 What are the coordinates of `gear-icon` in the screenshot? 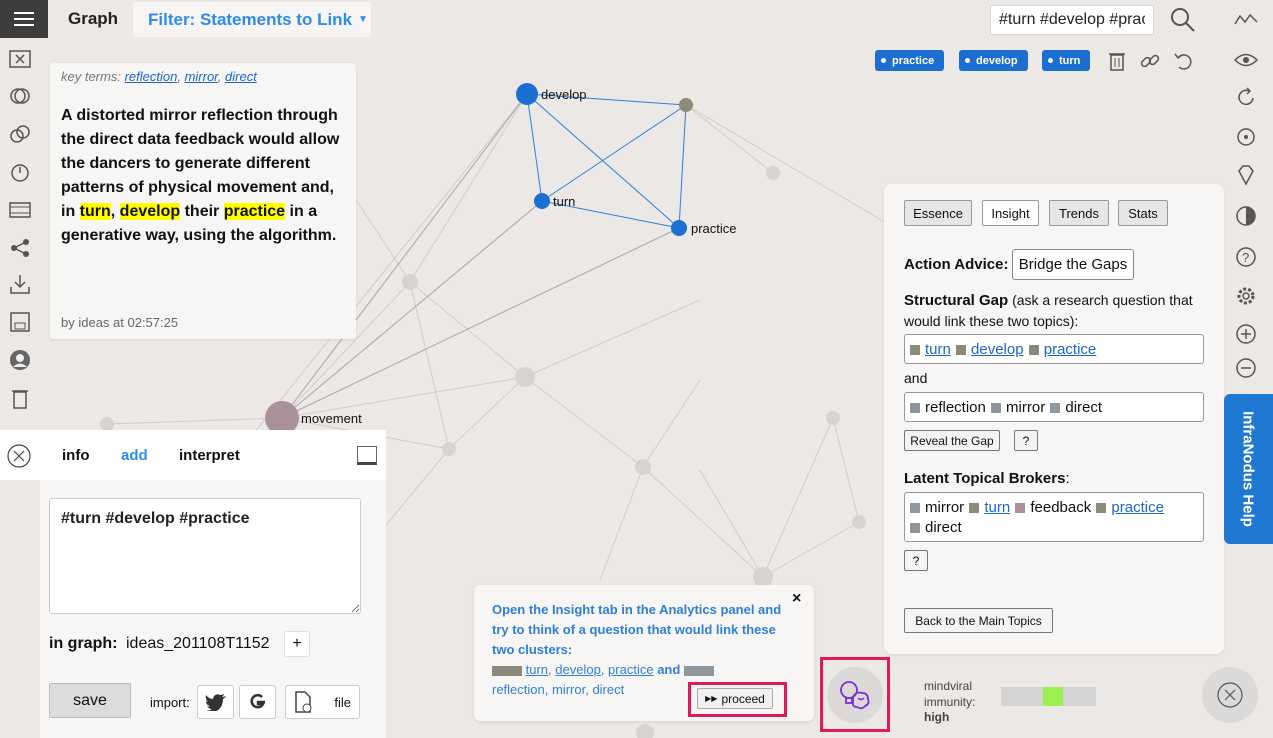 It's located at (1246, 296).